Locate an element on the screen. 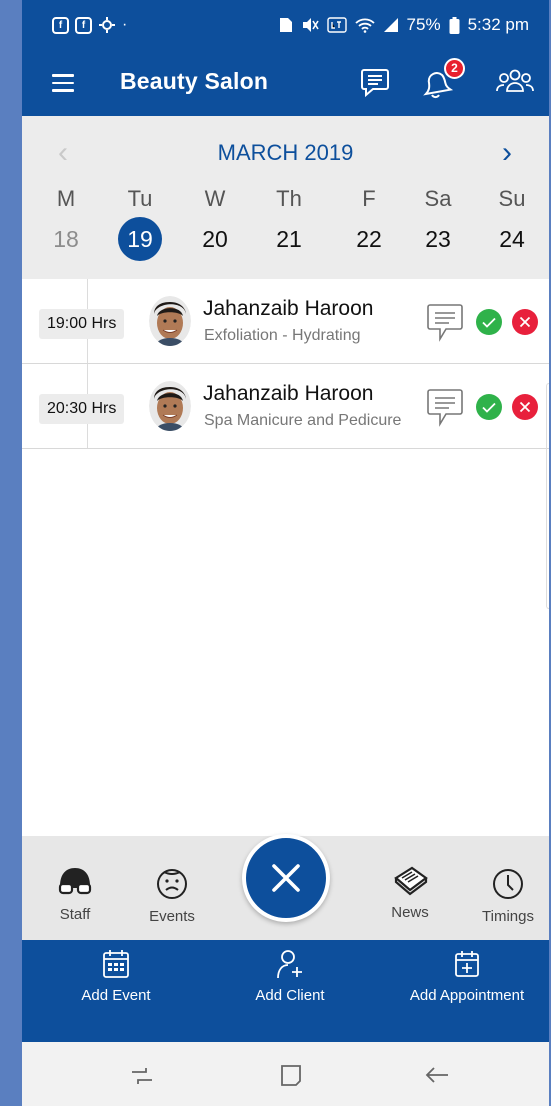 Image resolution: width=551 pixels, height=1106 pixels. back-arrow-icon is located at coordinates (437, 1075).